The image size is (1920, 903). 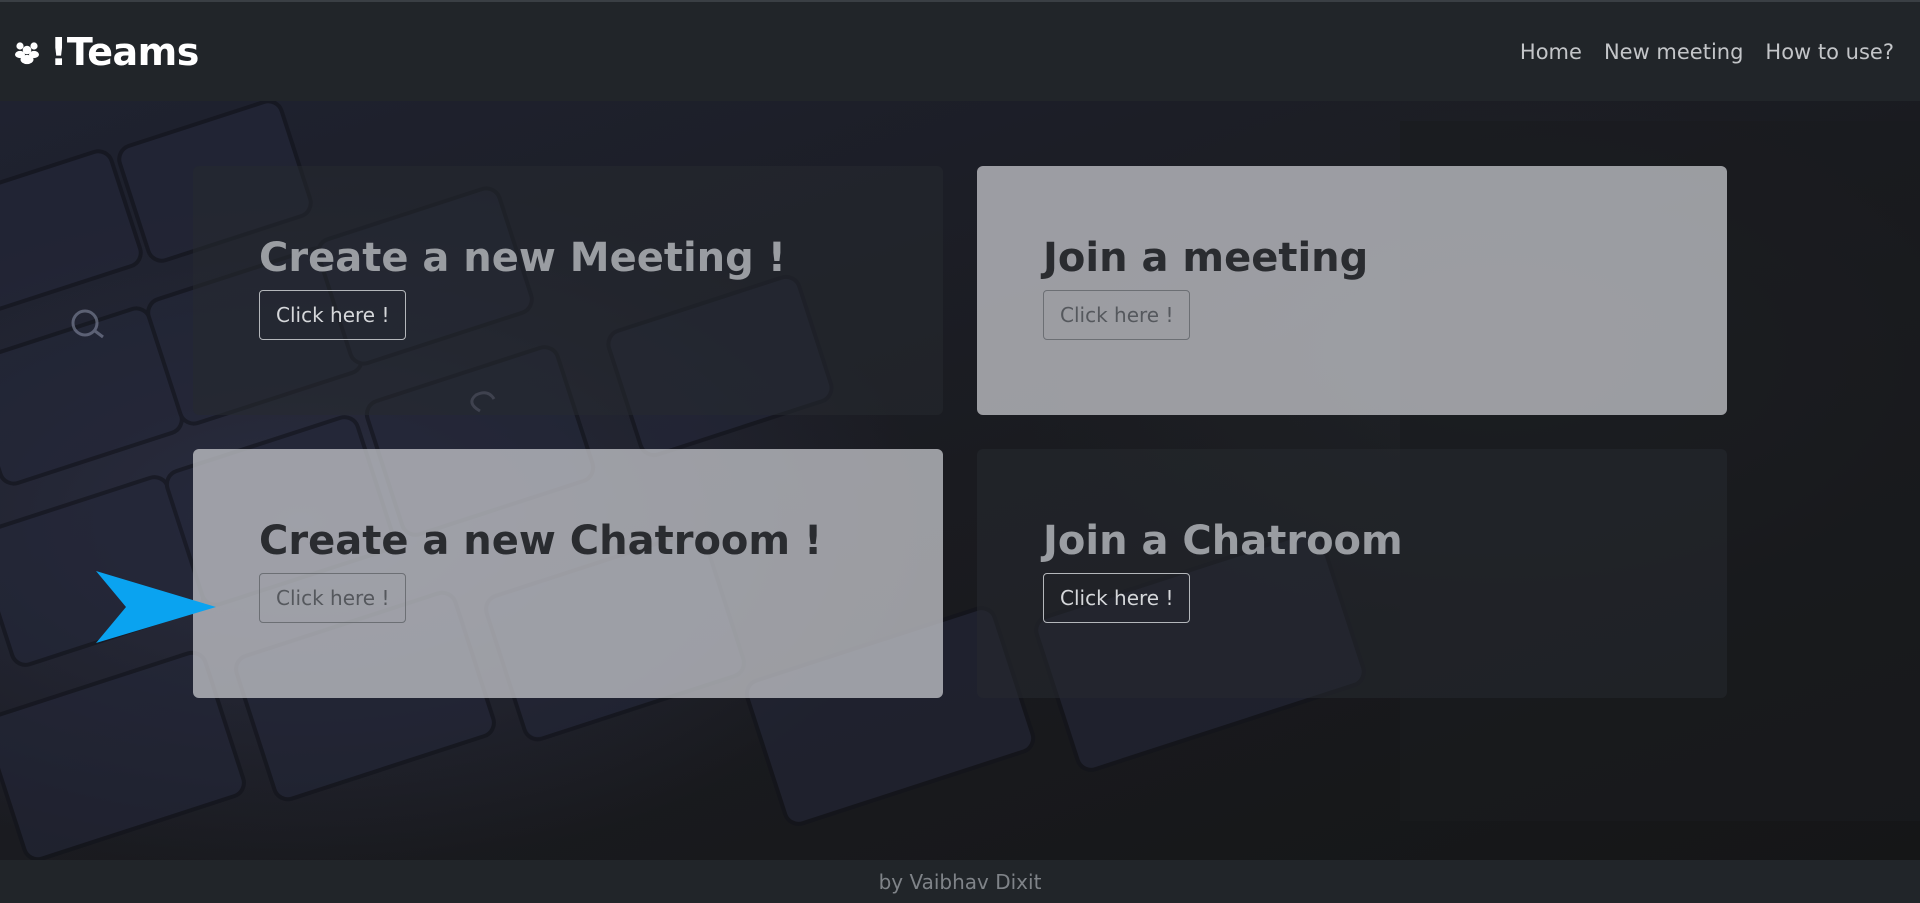 What do you see at coordinates (1551, 52) in the screenshot?
I see `nav-home: Home` at bounding box center [1551, 52].